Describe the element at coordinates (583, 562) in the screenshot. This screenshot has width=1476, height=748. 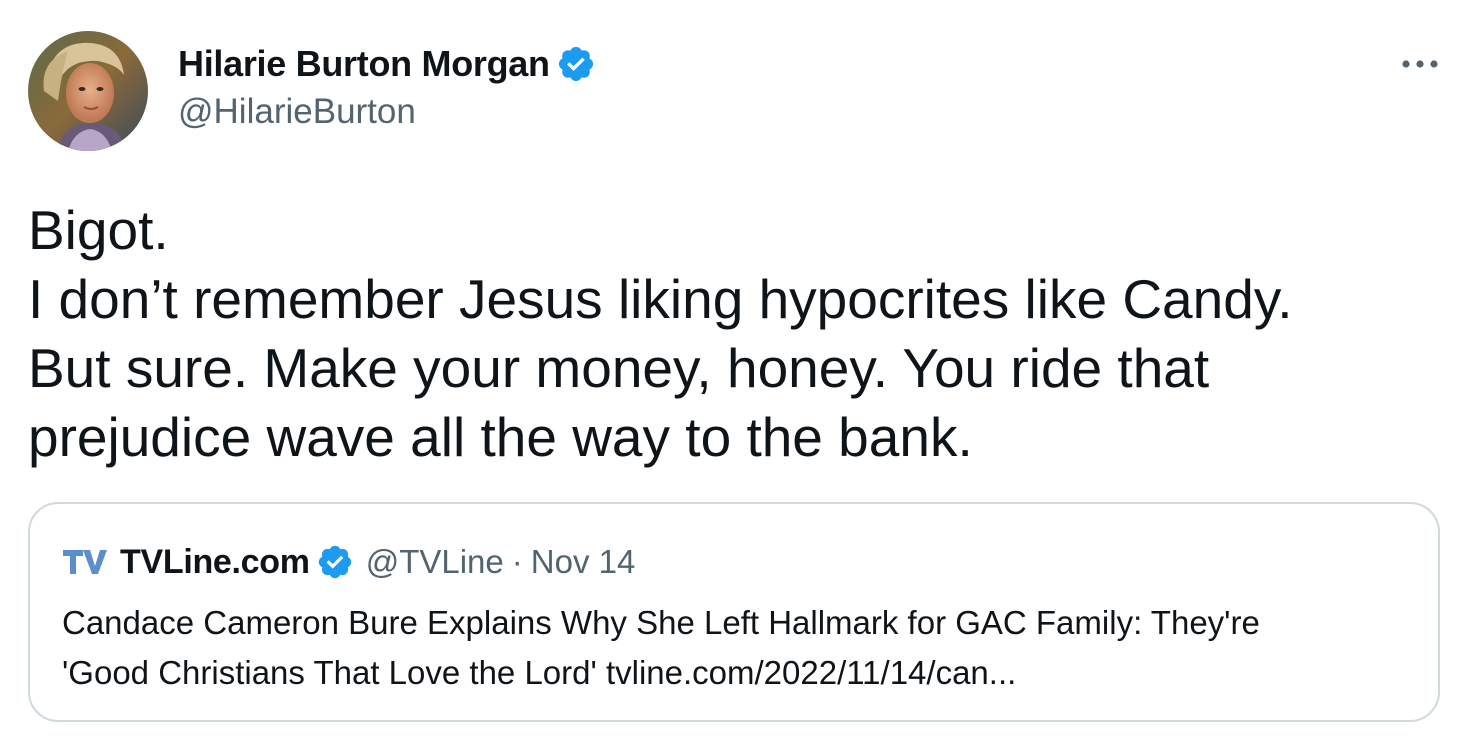
I see `quoted-tweet-date: Nov 14` at that location.